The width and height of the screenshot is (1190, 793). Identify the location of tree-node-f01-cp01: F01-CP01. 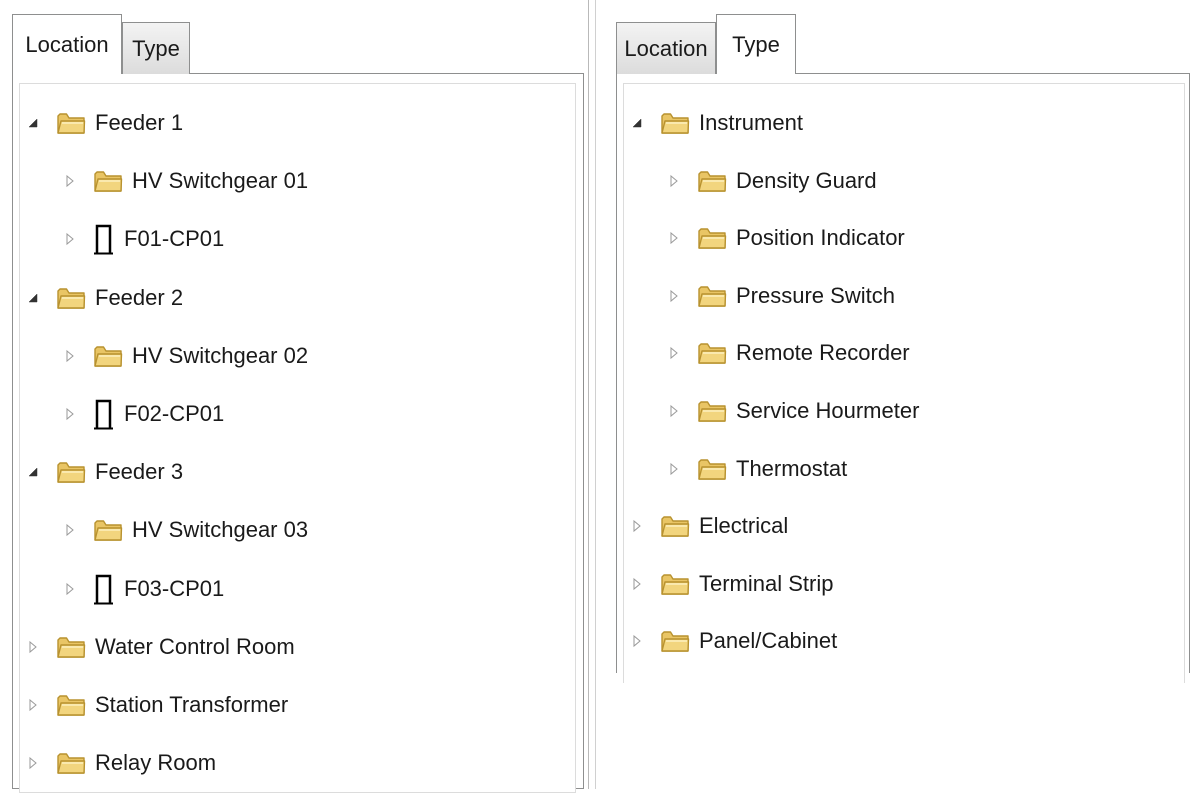
(143, 239).